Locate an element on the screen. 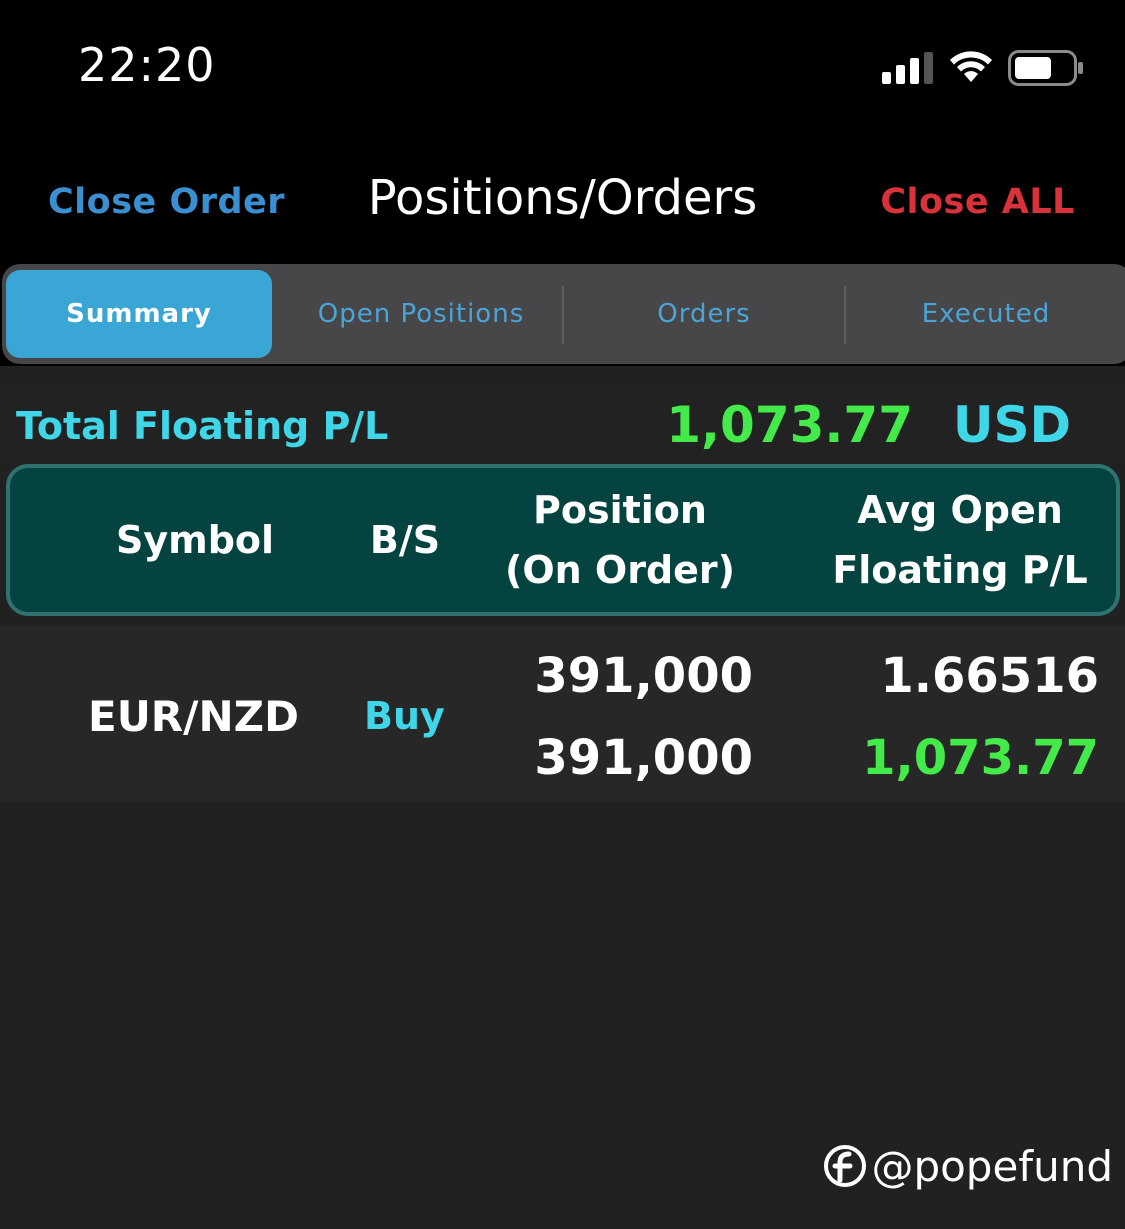 This screenshot has width=1125, height=1229. tab-summary: Summary is located at coordinates (139, 314).